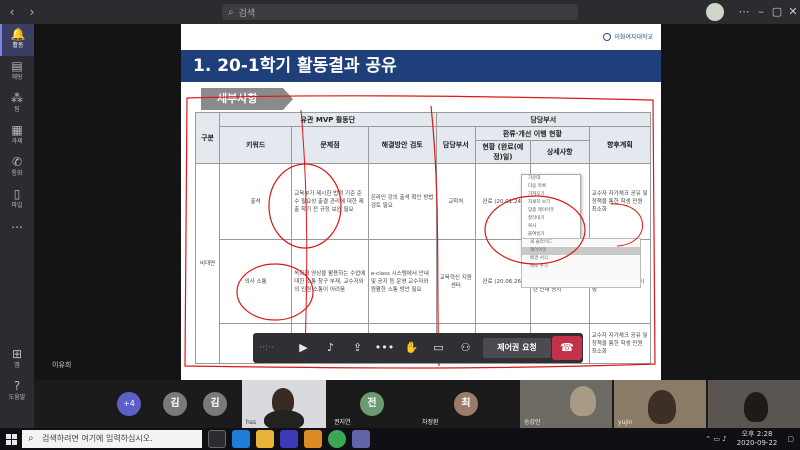 The height and width of the screenshot is (450, 800). I want to click on participant-video-tile, so click(754, 404).